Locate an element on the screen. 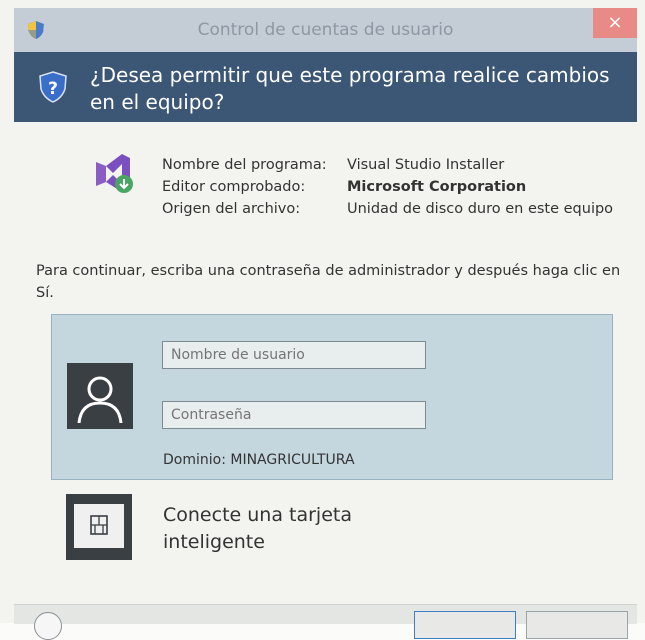 Image resolution: width=645 pixels, height=640 pixels. file-origin-label: Origen del archivo: is located at coordinates (231, 209).